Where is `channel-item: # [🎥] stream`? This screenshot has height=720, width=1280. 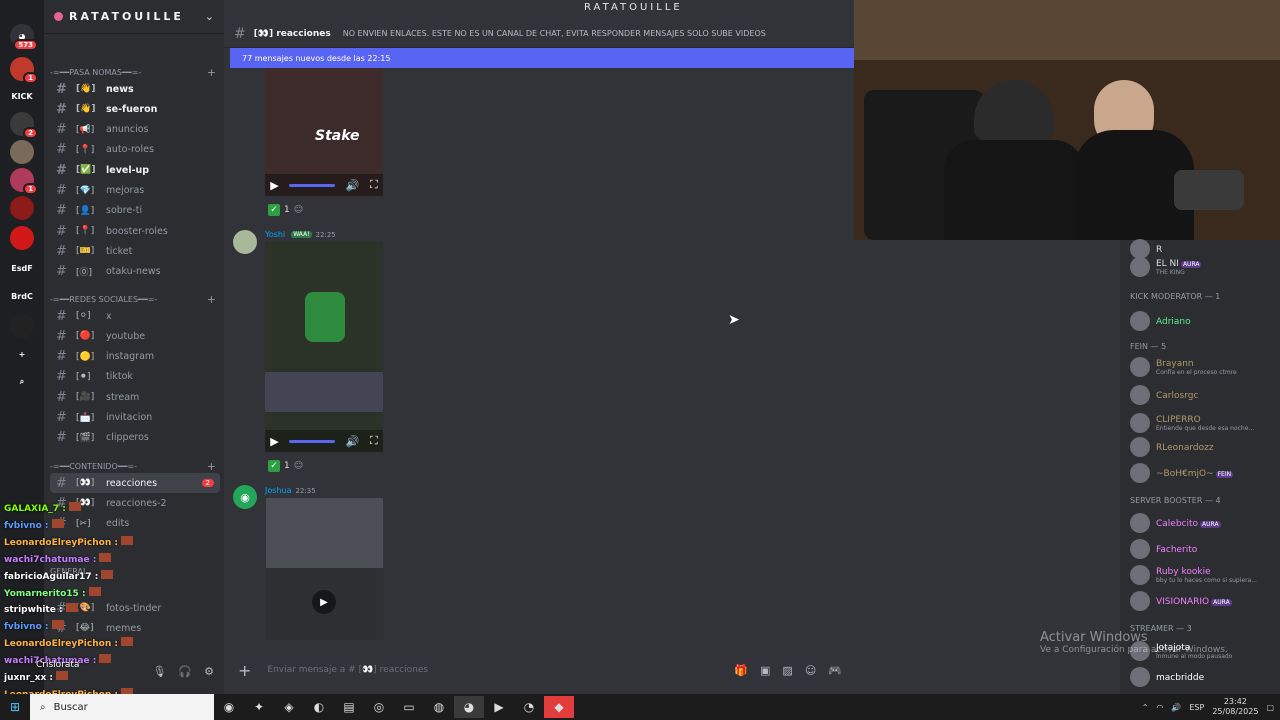 channel-item: # [🎥] stream is located at coordinates (135, 397).